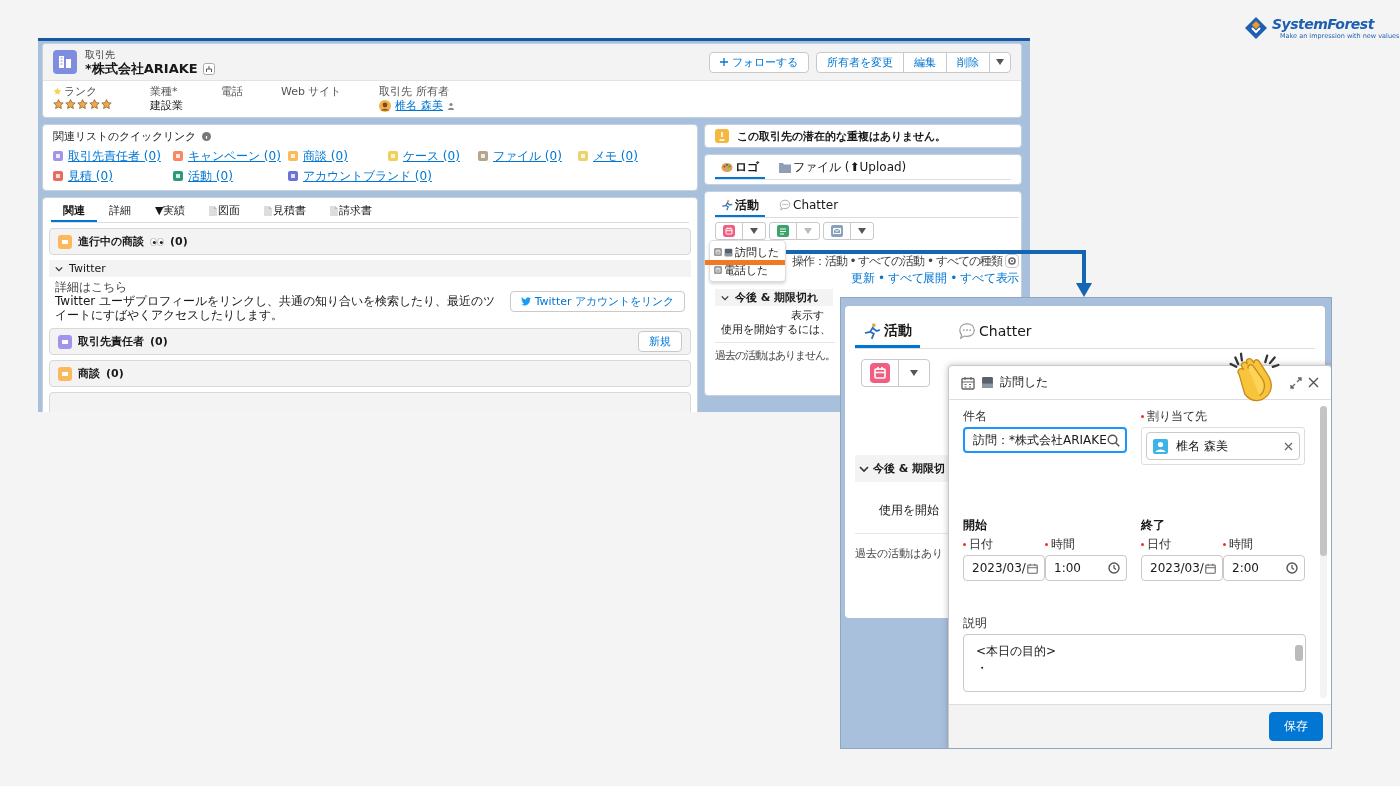 The image size is (1400, 786). Describe the element at coordinates (65, 62) in the screenshot. I see `building-icon` at that location.